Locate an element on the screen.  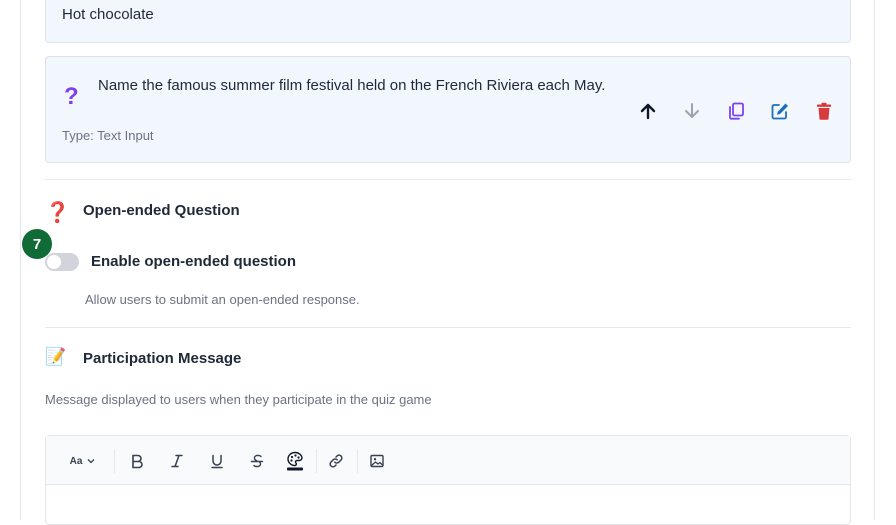
bold-icon is located at coordinates (137, 461).